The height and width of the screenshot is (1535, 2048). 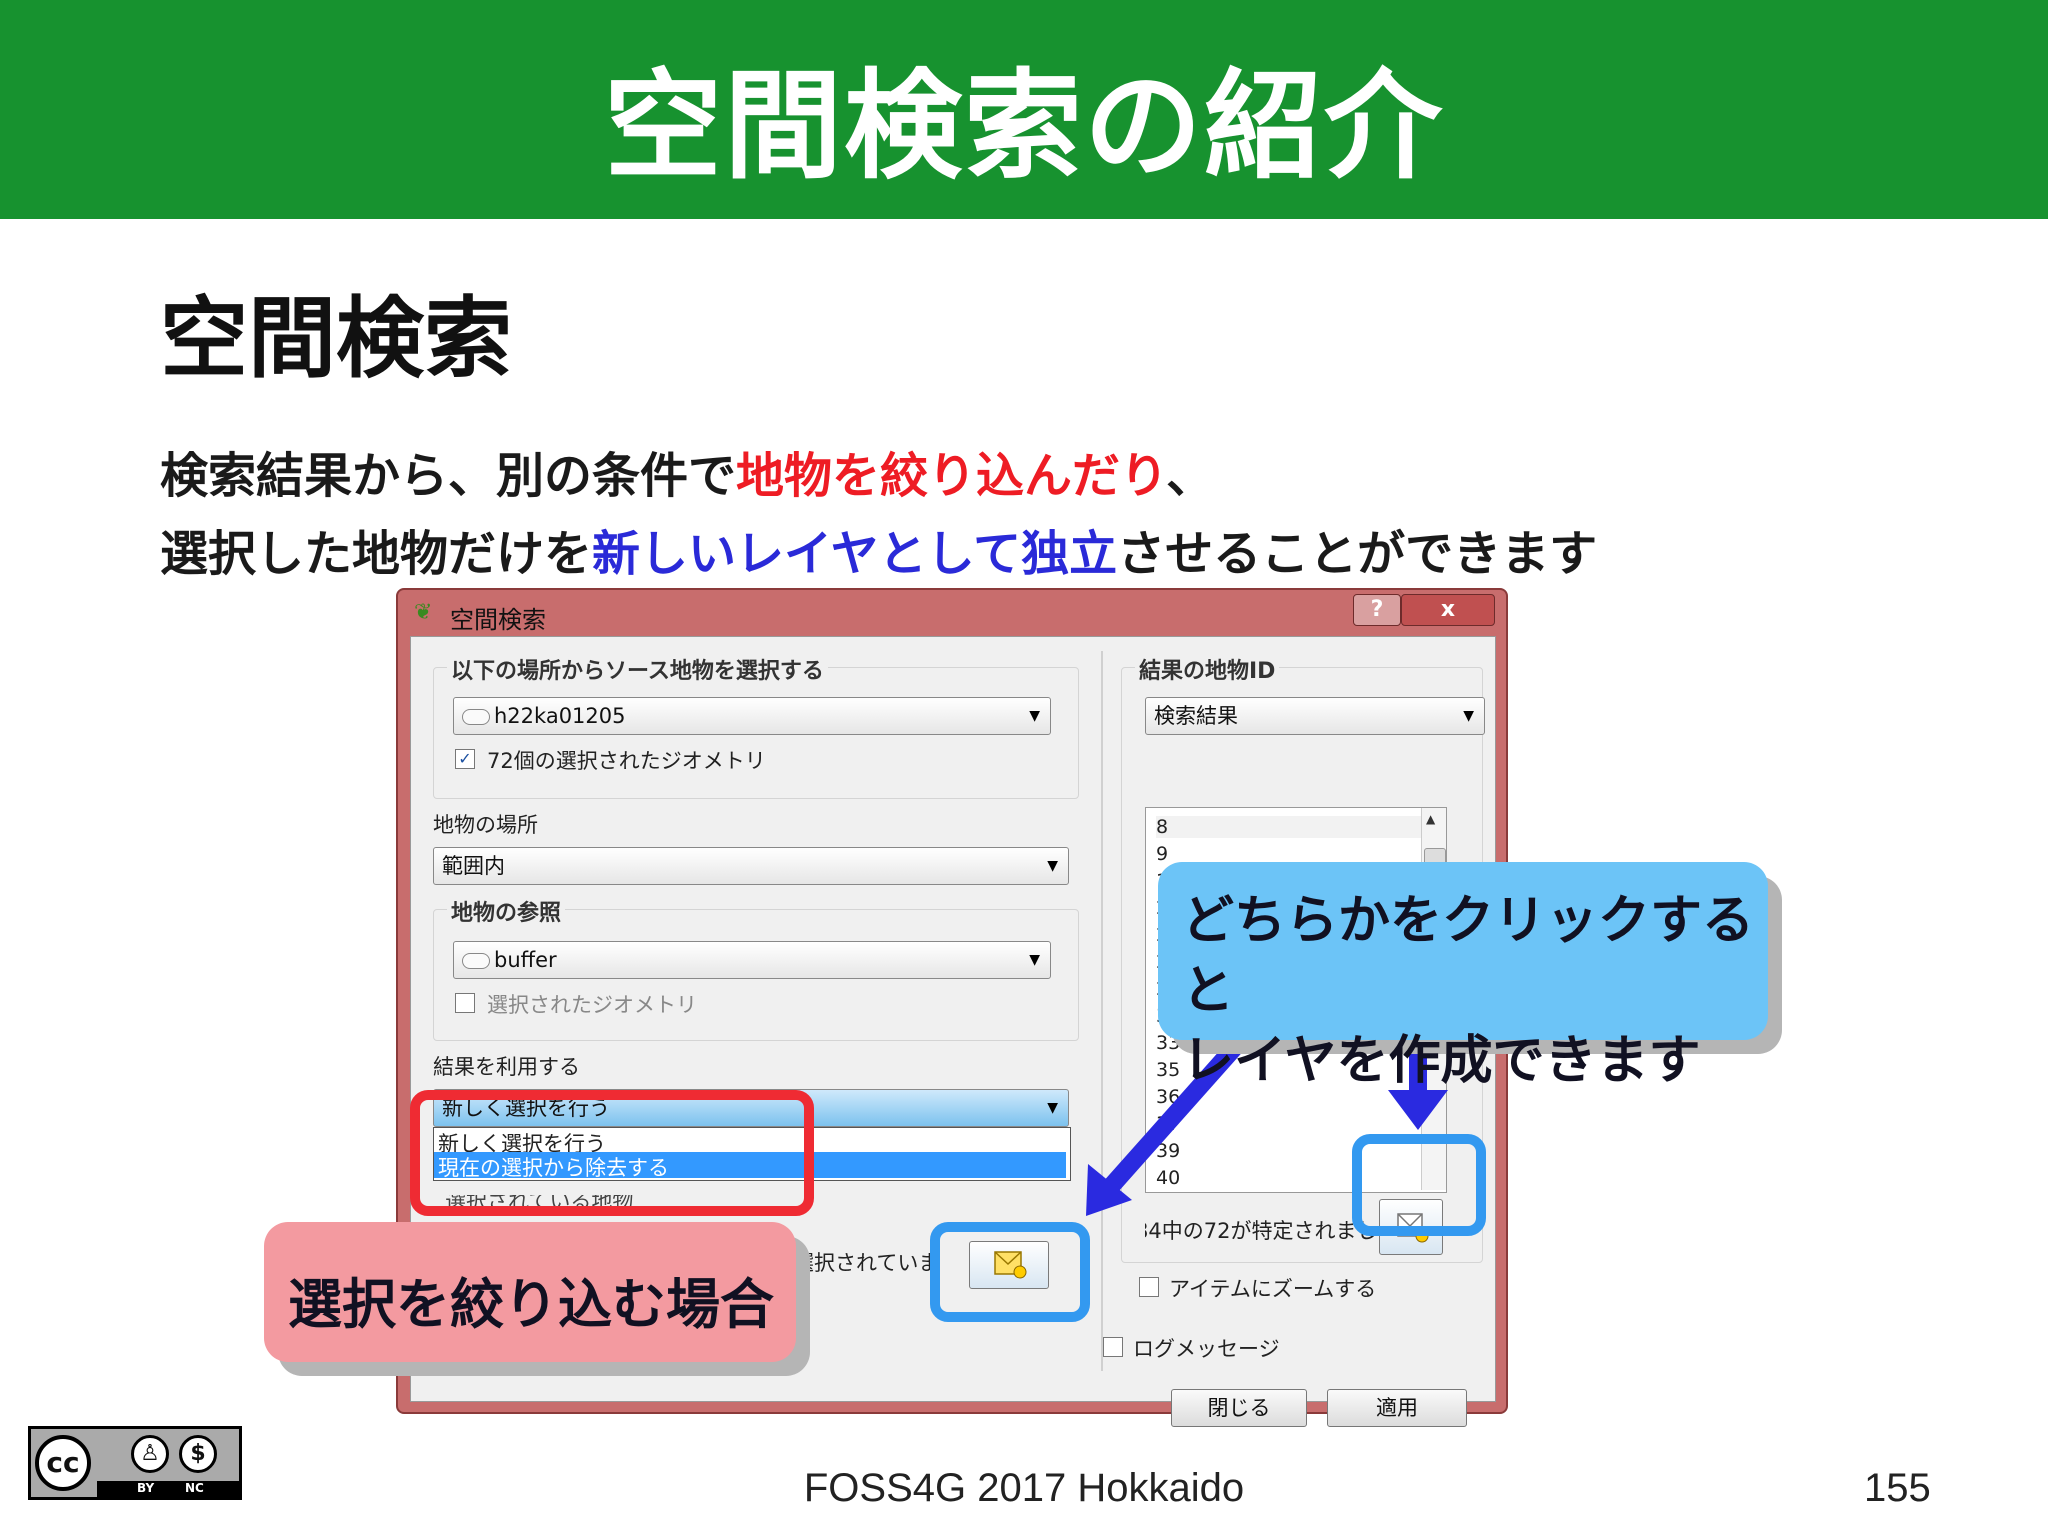 What do you see at coordinates (1024, 1488) in the screenshot?
I see `footer-text: FOSS4G 2017 Hokkaido` at bounding box center [1024, 1488].